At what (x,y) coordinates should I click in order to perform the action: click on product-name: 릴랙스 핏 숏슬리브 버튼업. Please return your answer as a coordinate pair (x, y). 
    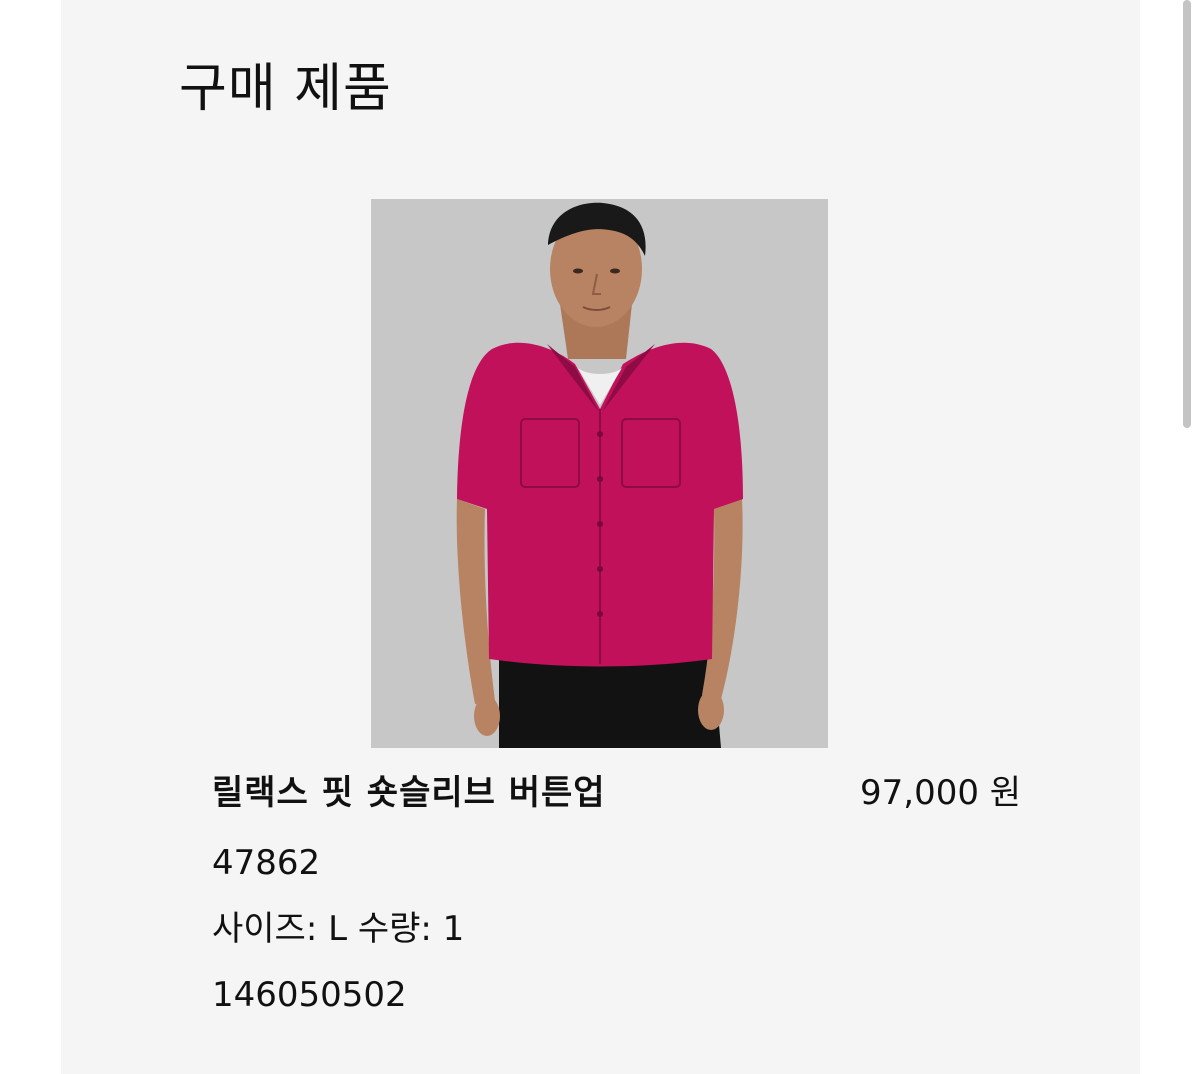
    Looking at the image, I should click on (409, 793).